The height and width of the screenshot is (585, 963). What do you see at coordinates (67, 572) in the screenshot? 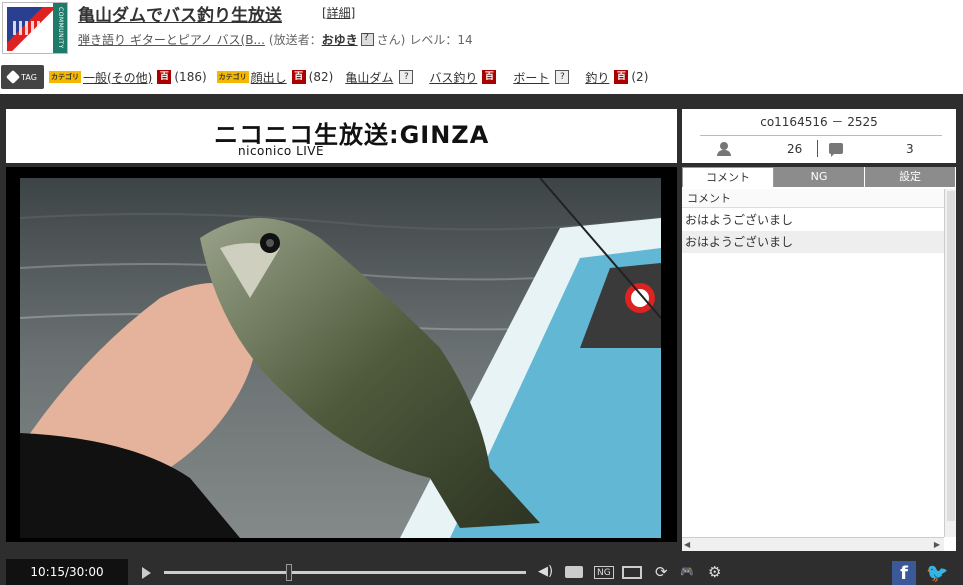
I see `playback-time: 10:15/30:00` at bounding box center [67, 572].